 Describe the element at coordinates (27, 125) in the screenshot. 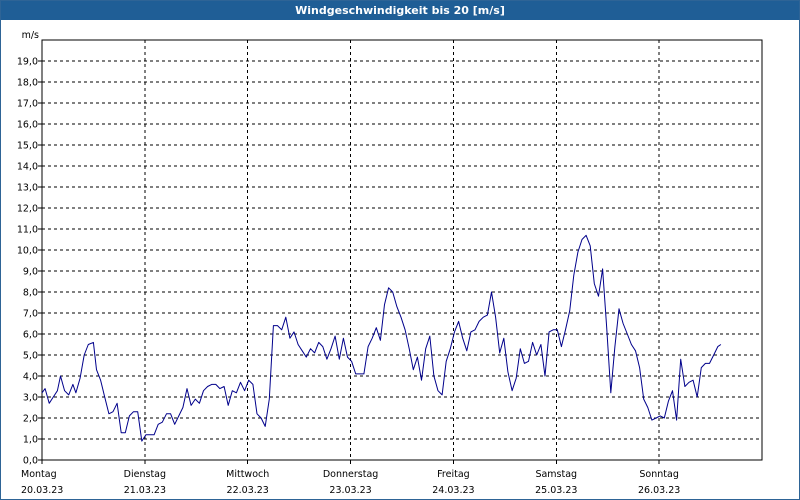

I see `y-tick-label: 16,0` at that location.